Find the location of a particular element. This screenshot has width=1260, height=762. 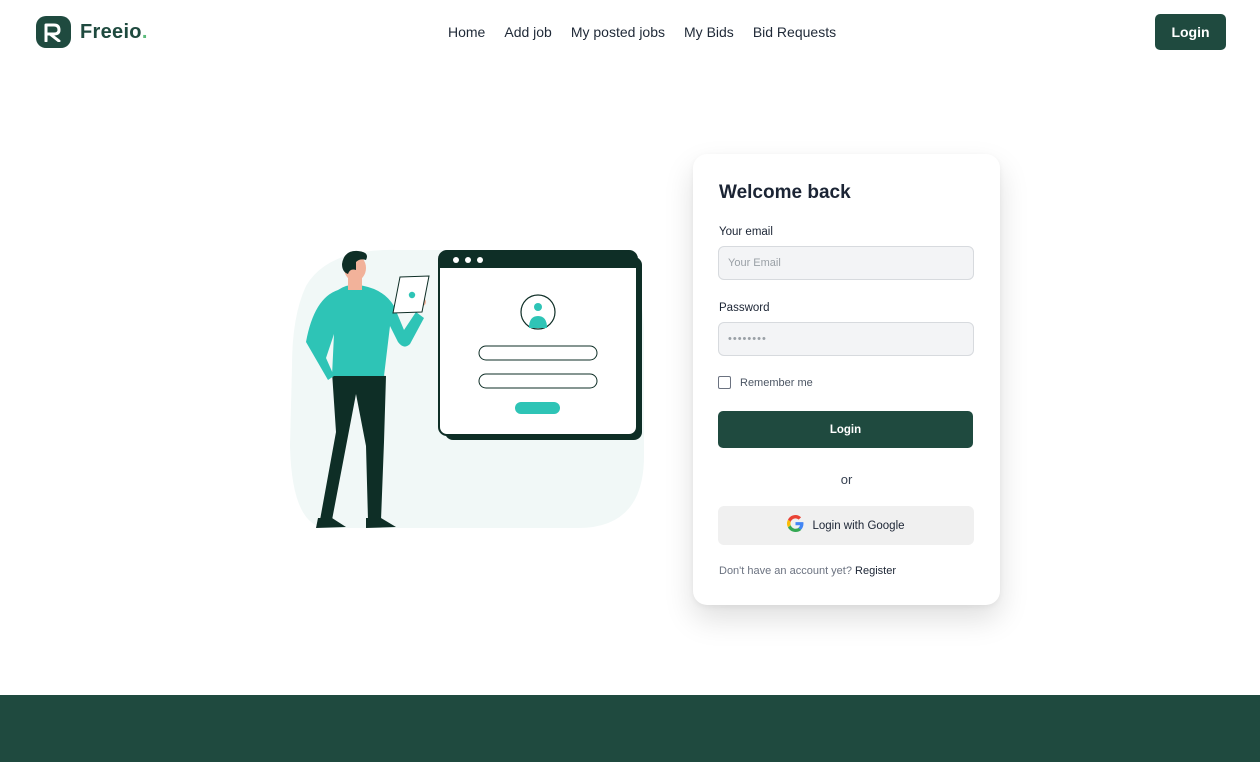

nav-item-home: Home is located at coordinates (466, 32).